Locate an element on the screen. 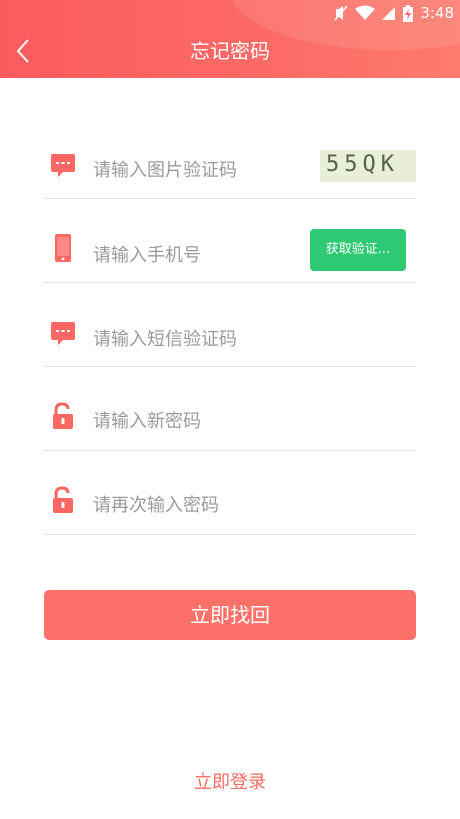  captcha-image-text: 55QK is located at coordinates (362, 164).